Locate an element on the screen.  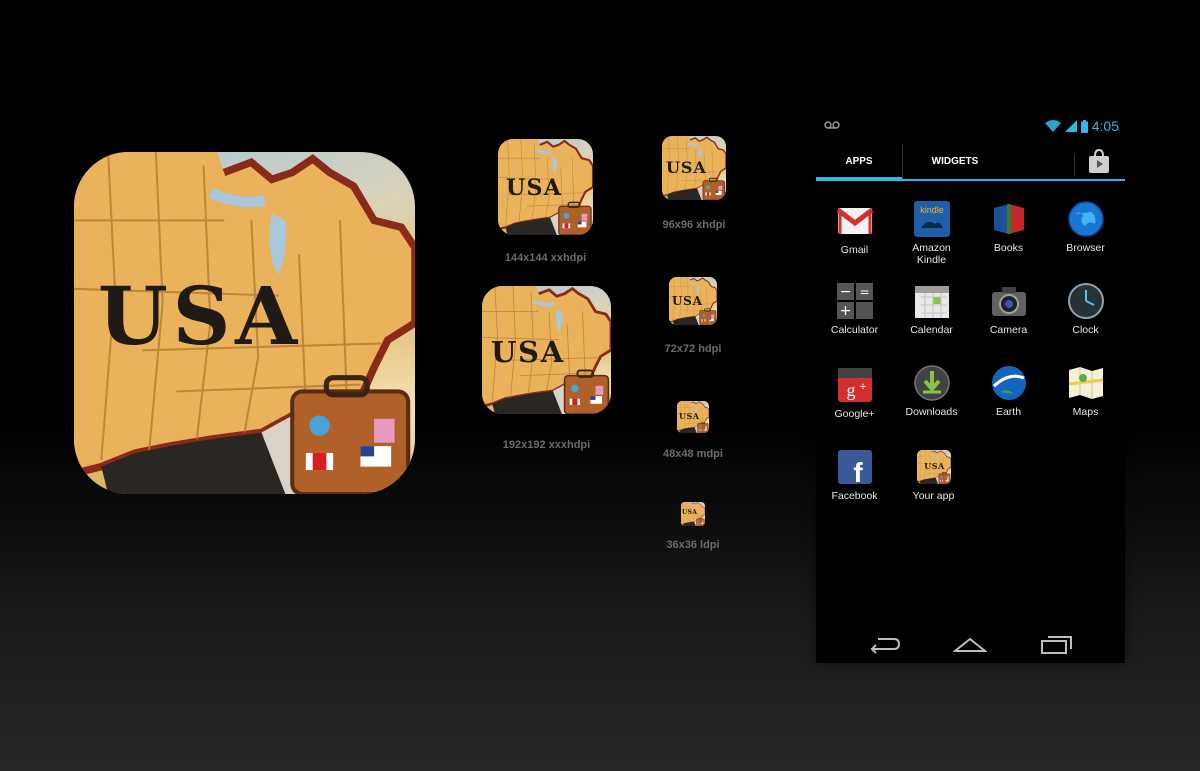
app-label: Maps is located at coordinates (1085, 412).